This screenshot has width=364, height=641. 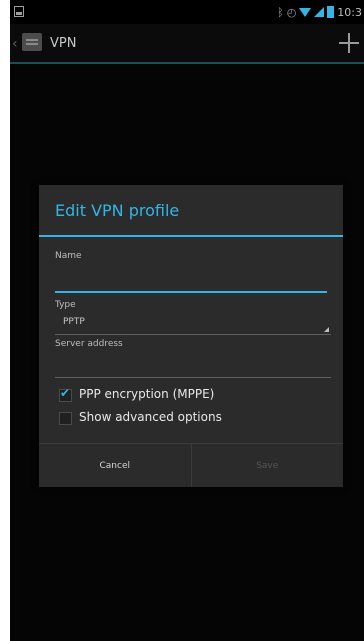 What do you see at coordinates (19, 11) in the screenshot?
I see `notification-icon` at bounding box center [19, 11].